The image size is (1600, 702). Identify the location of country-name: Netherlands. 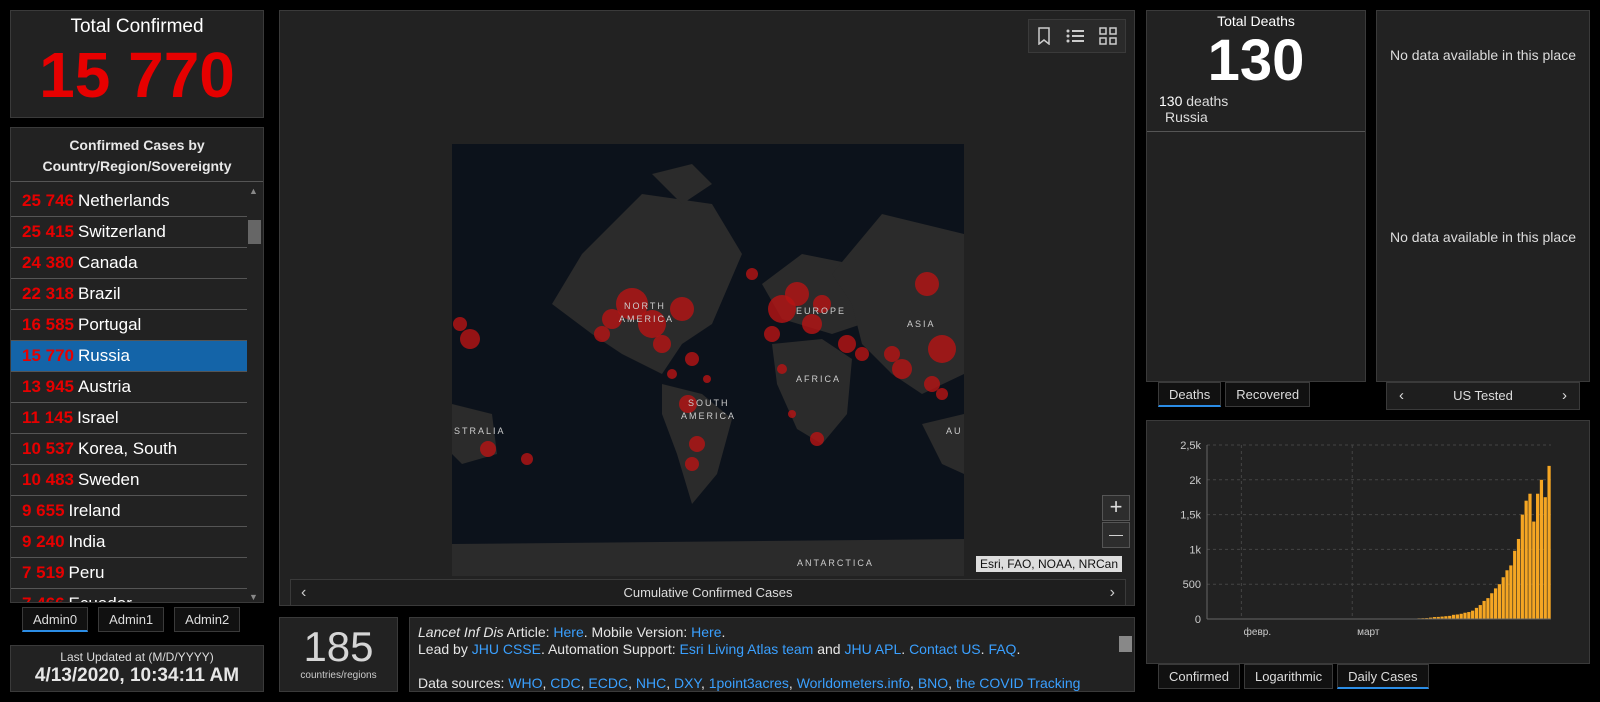
(124, 200).